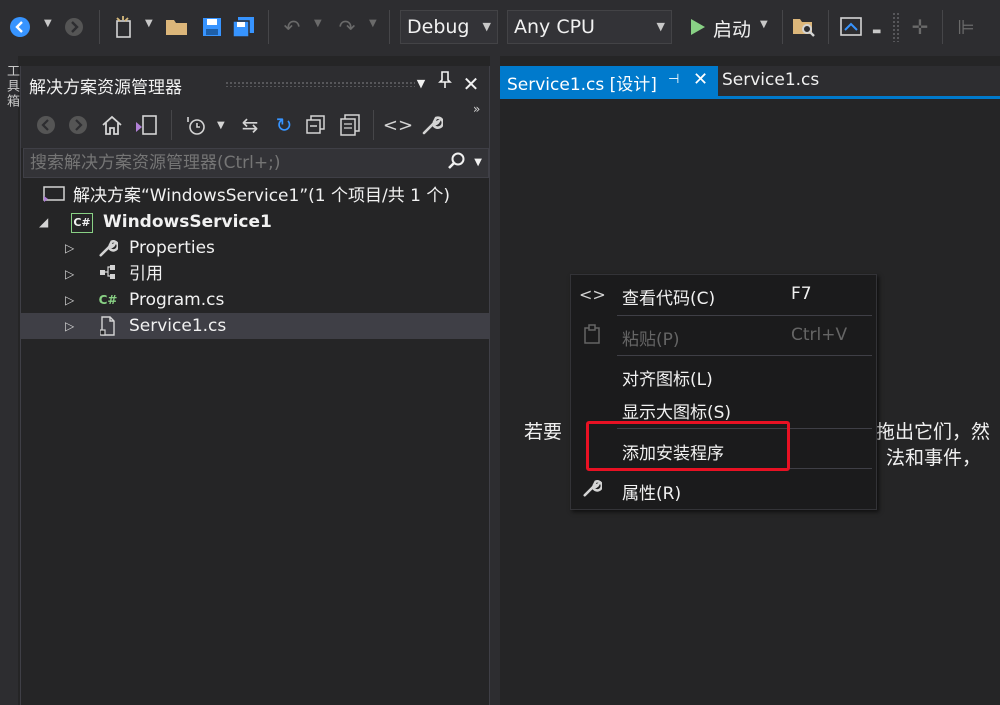 Image resolution: width=1000 pixels, height=705 pixels. What do you see at coordinates (255, 274) in the screenshot?
I see `tree-item-references: ▷ 引用` at bounding box center [255, 274].